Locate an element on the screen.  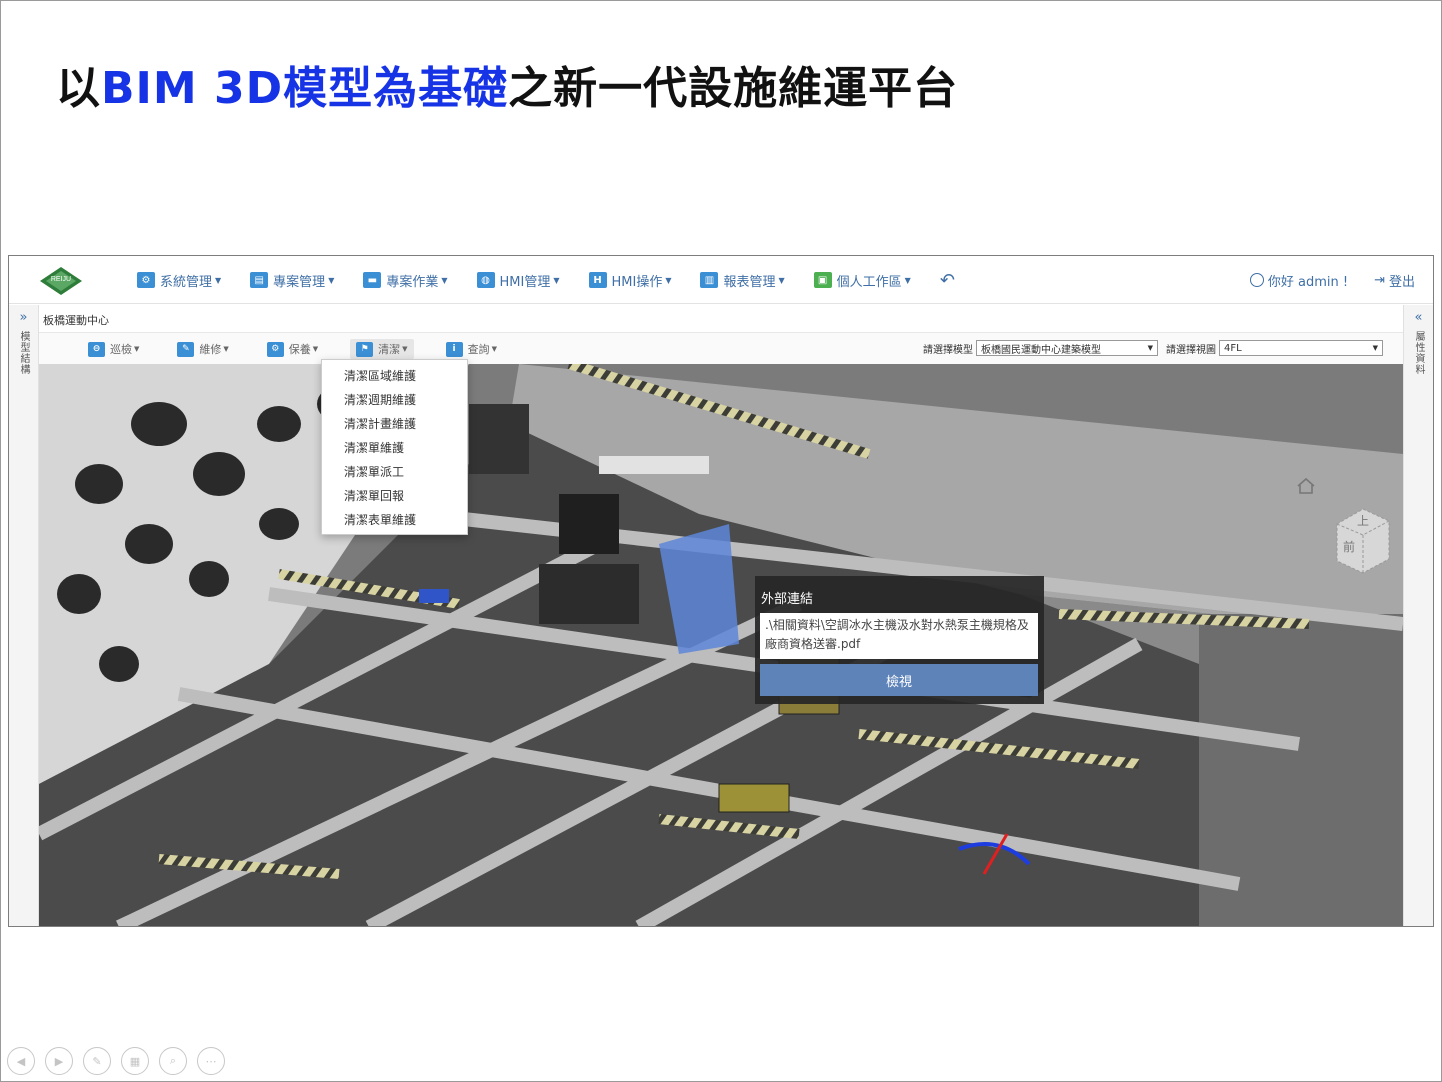
menu-repair: ✎ 維修 ▼ is located at coordinates (202, 349).